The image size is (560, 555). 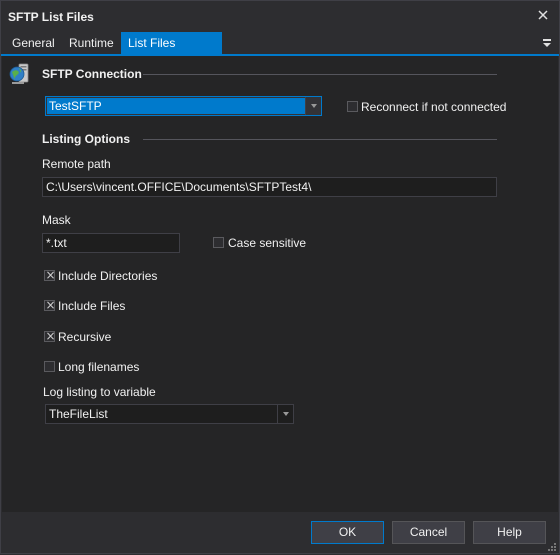 What do you see at coordinates (98, 367) in the screenshot?
I see `long-filenames-label: Long filenames` at bounding box center [98, 367].